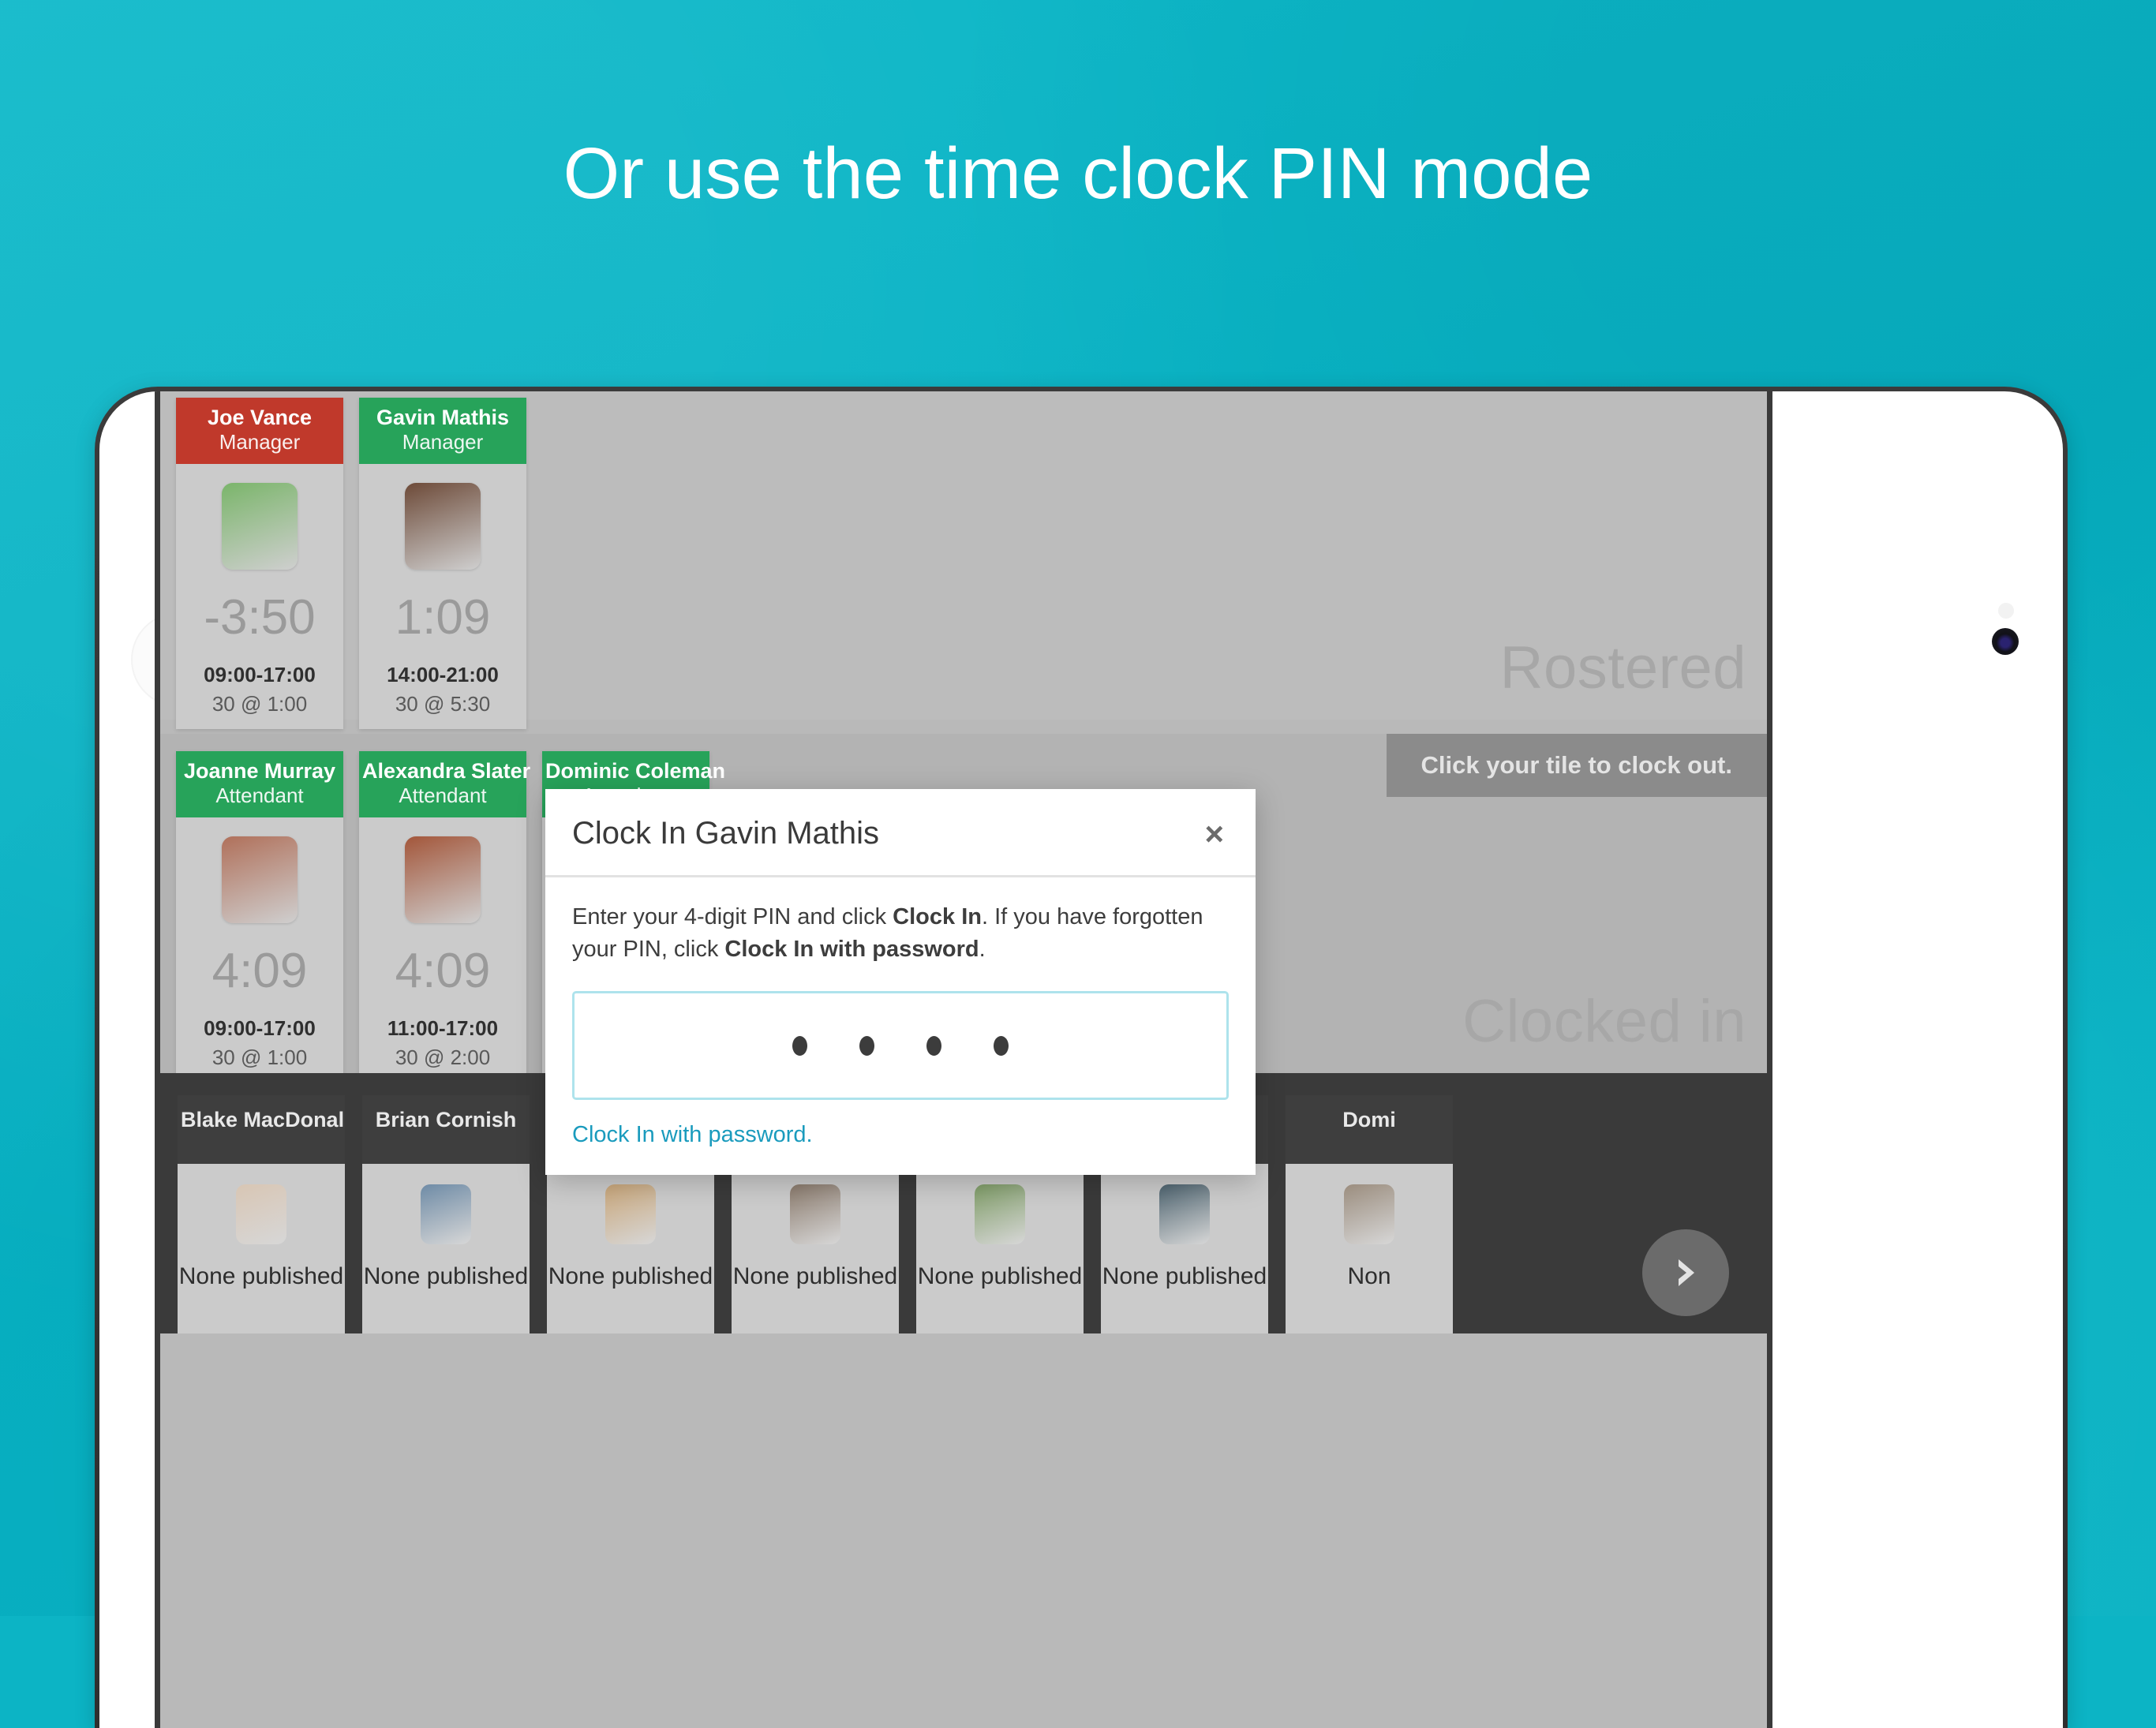 This screenshot has width=2156, height=1728. I want to click on unpublished-employee-name: Brian Cornish, so click(446, 1129).